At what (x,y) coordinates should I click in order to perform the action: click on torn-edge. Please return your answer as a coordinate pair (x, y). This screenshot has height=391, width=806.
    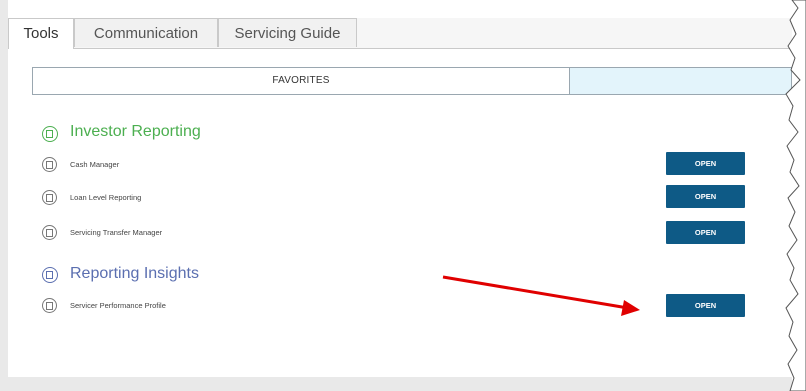
    Looking at the image, I should click on (795, 195).